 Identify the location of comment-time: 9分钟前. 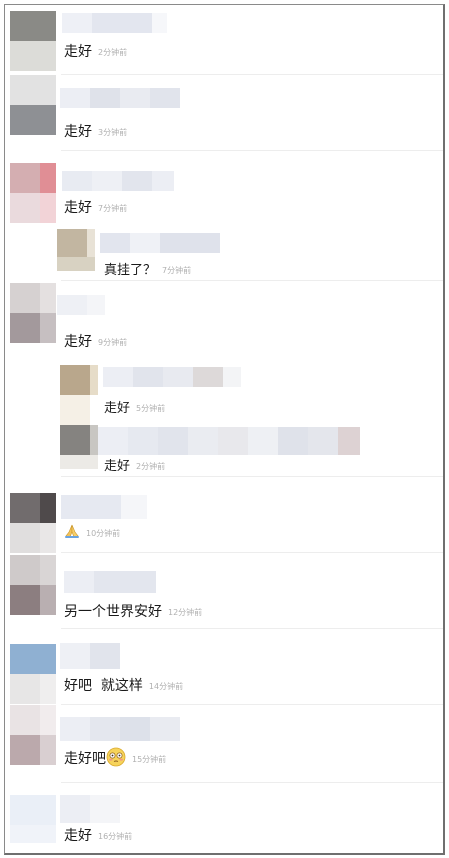
(113, 342).